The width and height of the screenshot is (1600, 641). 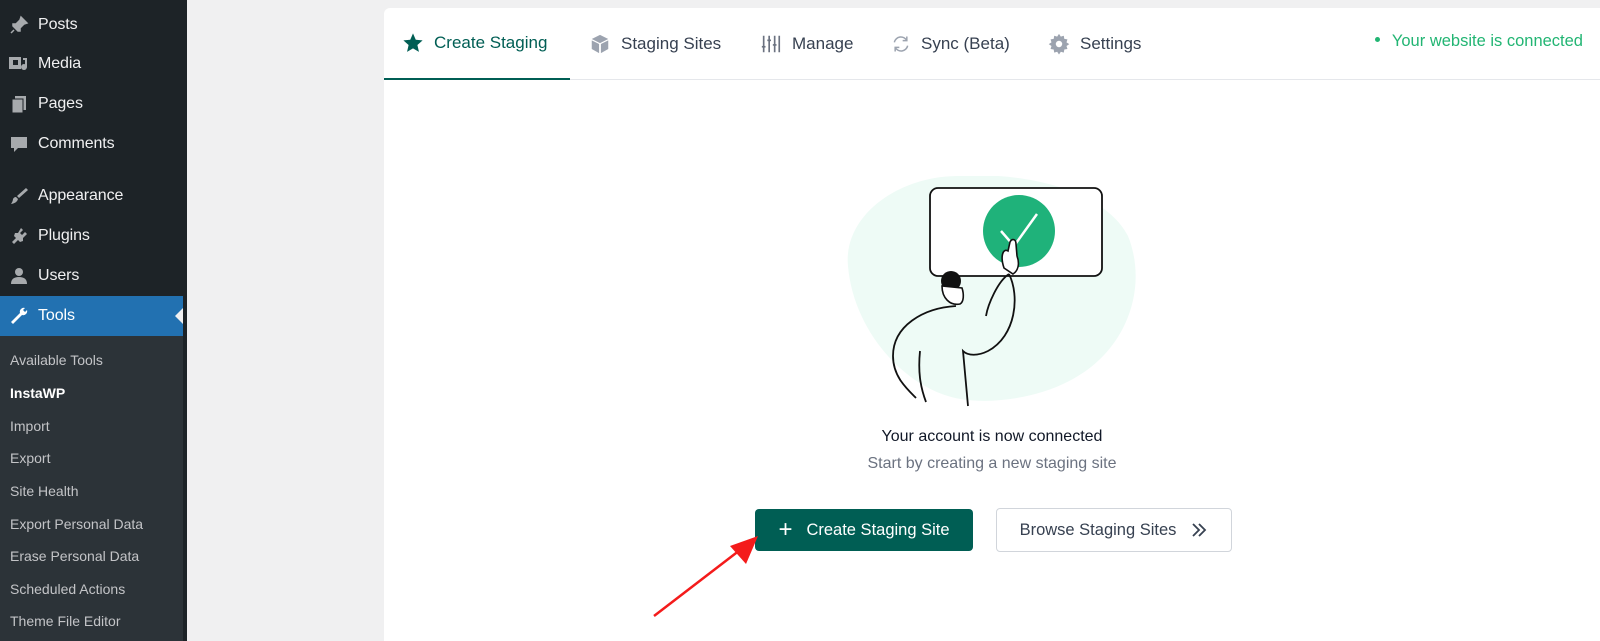 I want to click on wrench-icon, so click(x=19, y=316).